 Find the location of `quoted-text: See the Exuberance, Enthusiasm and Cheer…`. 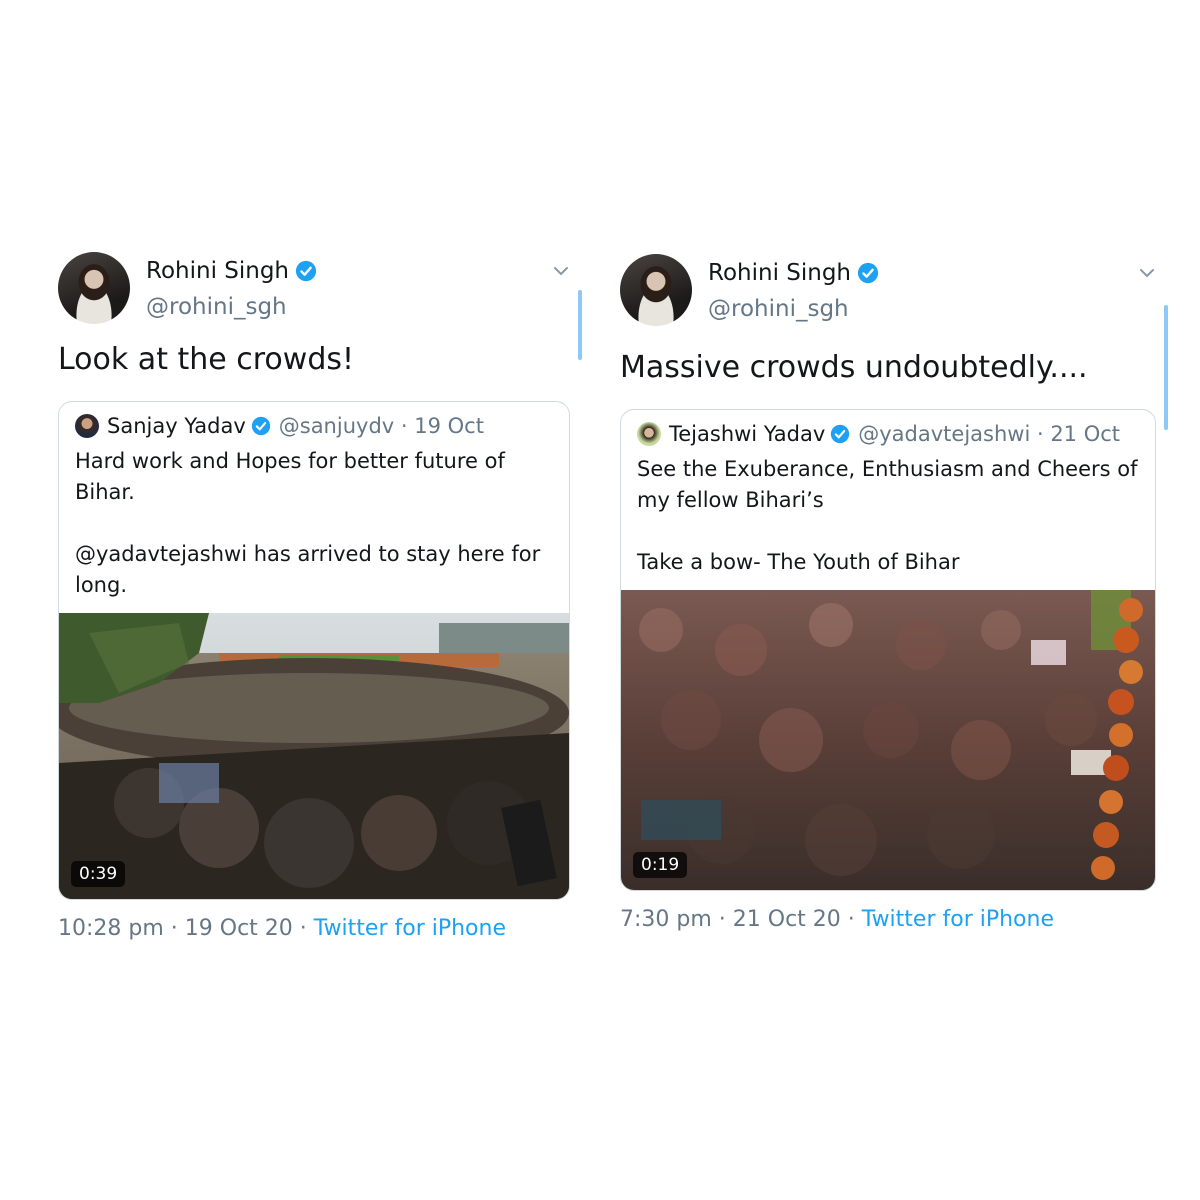

quoted-text: See the Exuberance, Enthusiasm and Cheer… is located at coordinates (887, 515).